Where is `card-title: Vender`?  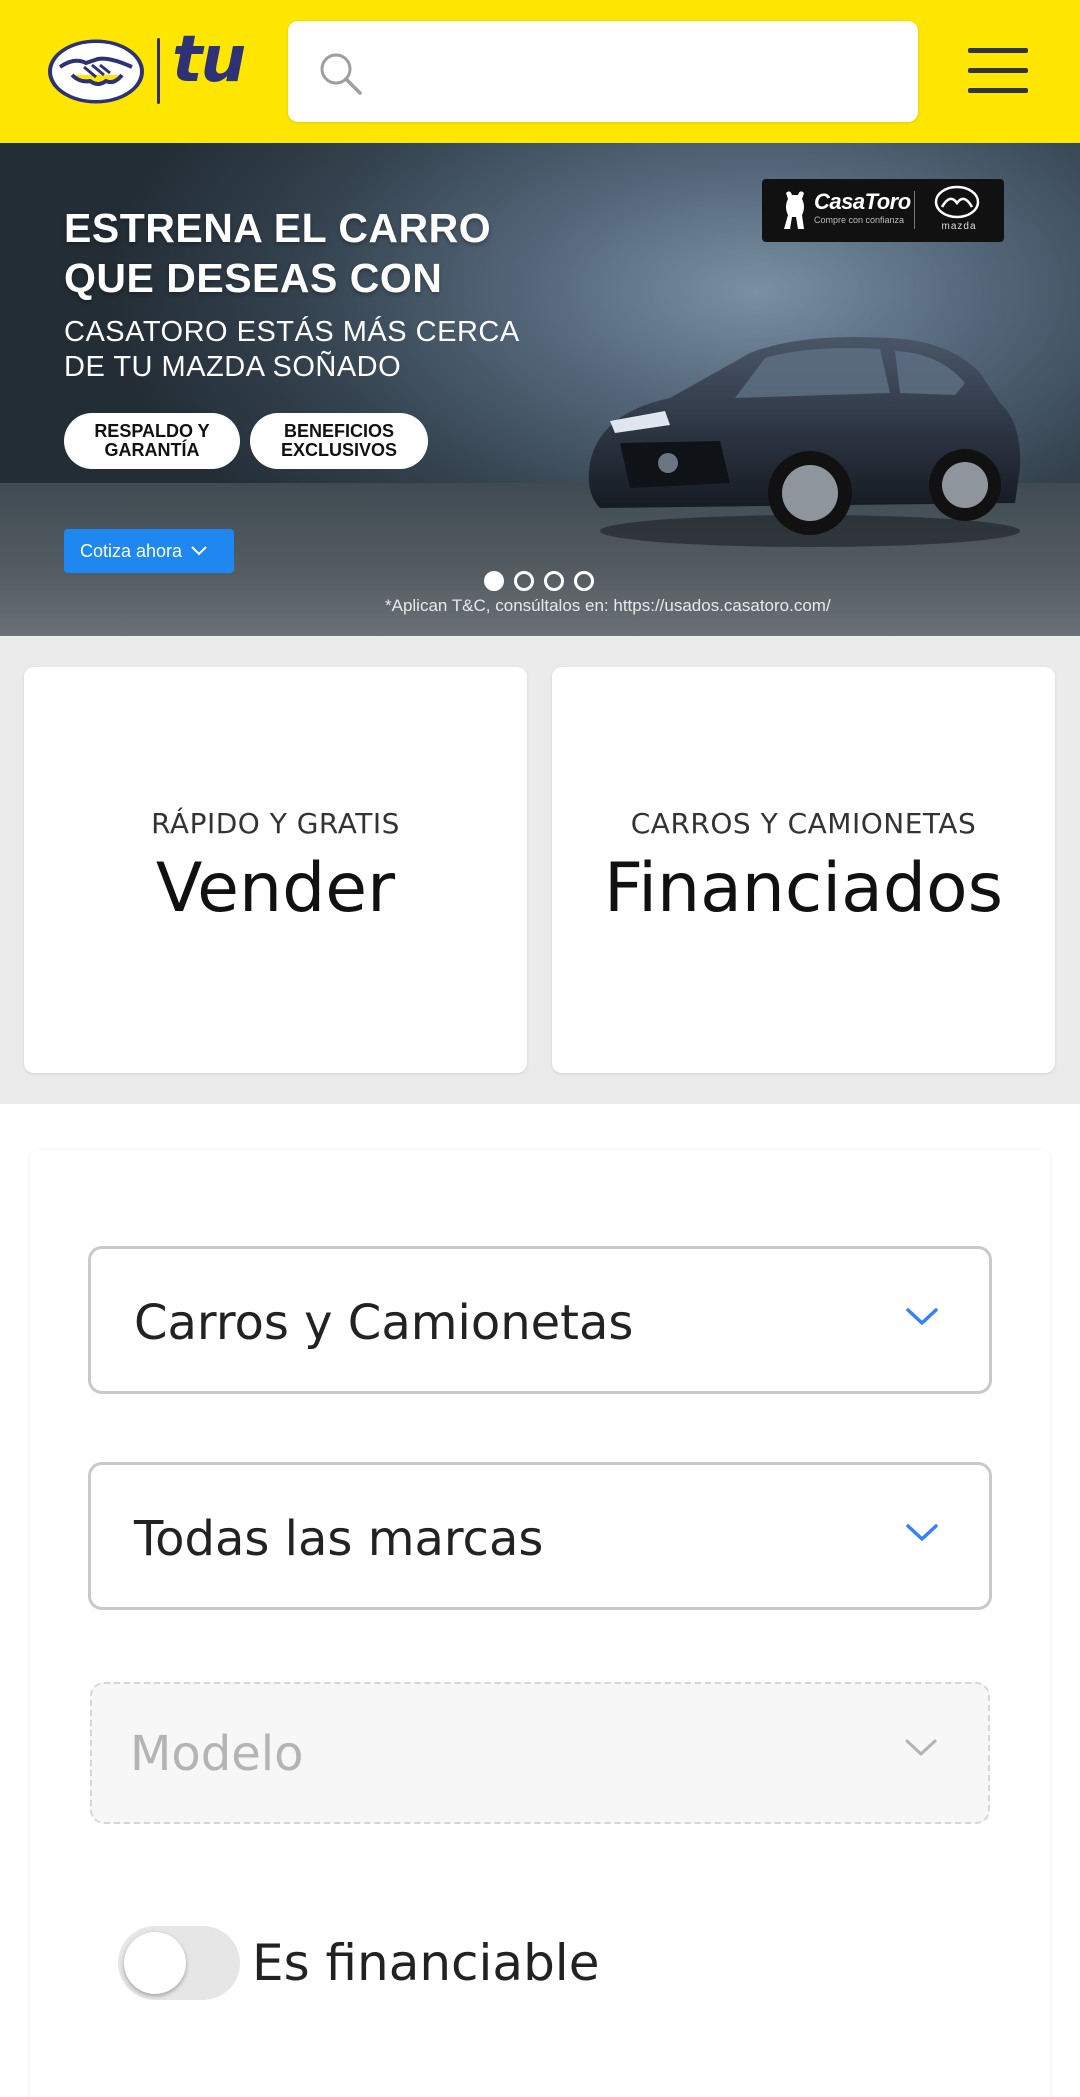 card-title: Vender is located at coordinates (275, 888).